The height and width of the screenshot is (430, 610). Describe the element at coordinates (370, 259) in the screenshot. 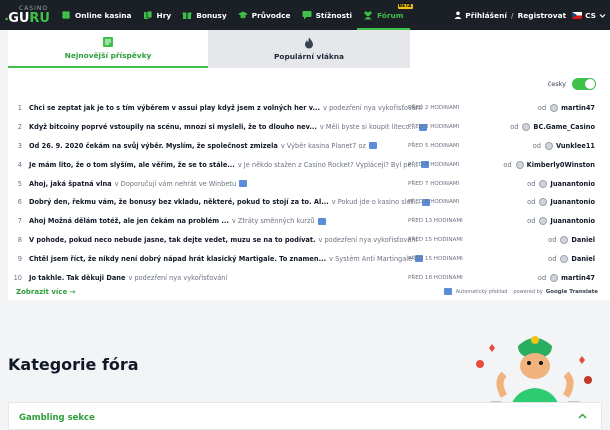

I see `thread-link: v Systém Anti Martingale` at that location.